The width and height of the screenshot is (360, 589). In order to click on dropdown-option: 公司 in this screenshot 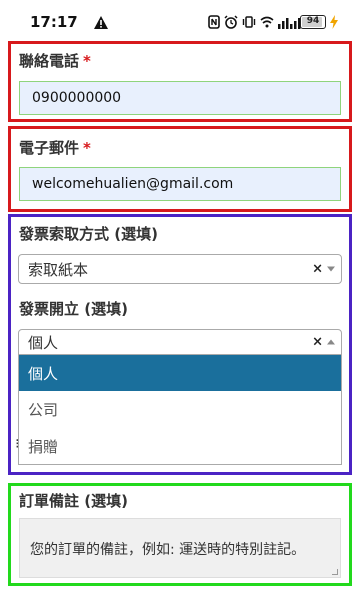, I will do `click(180, 409)`.